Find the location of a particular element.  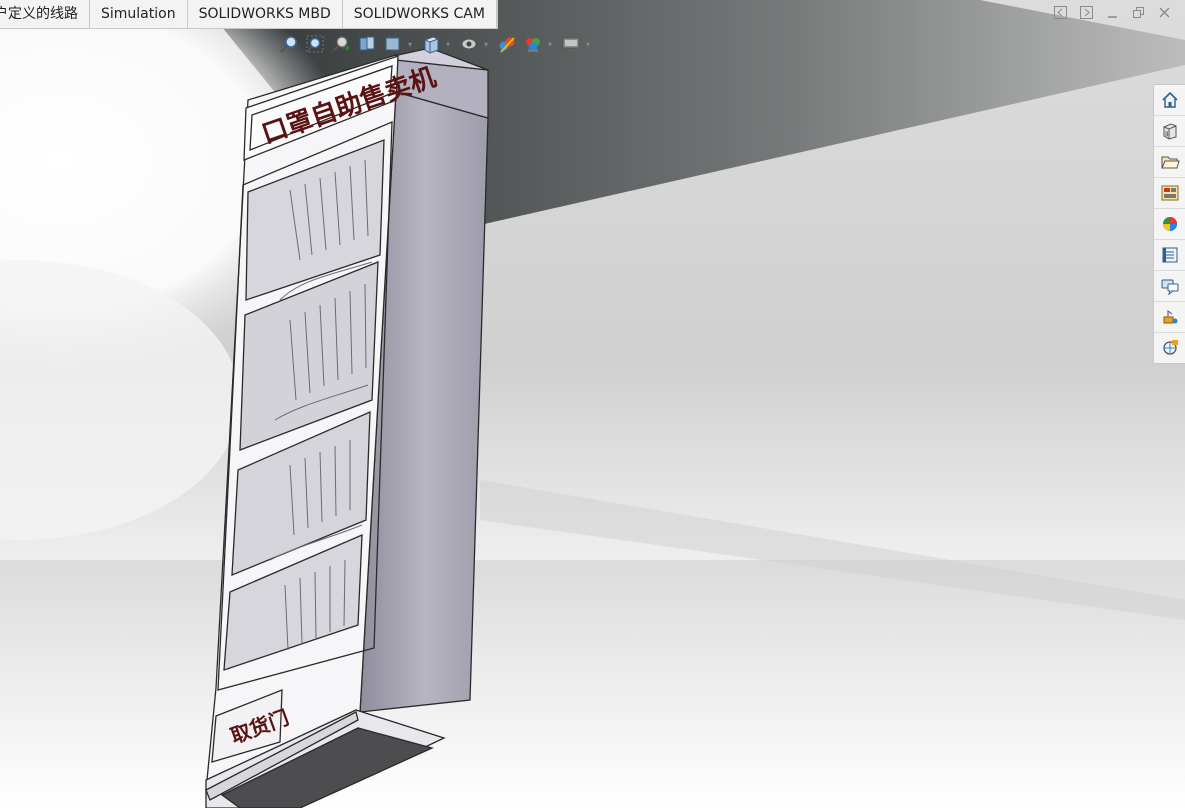

apply-scene-dropdown: ▾ is located at coordinates (552, 44).